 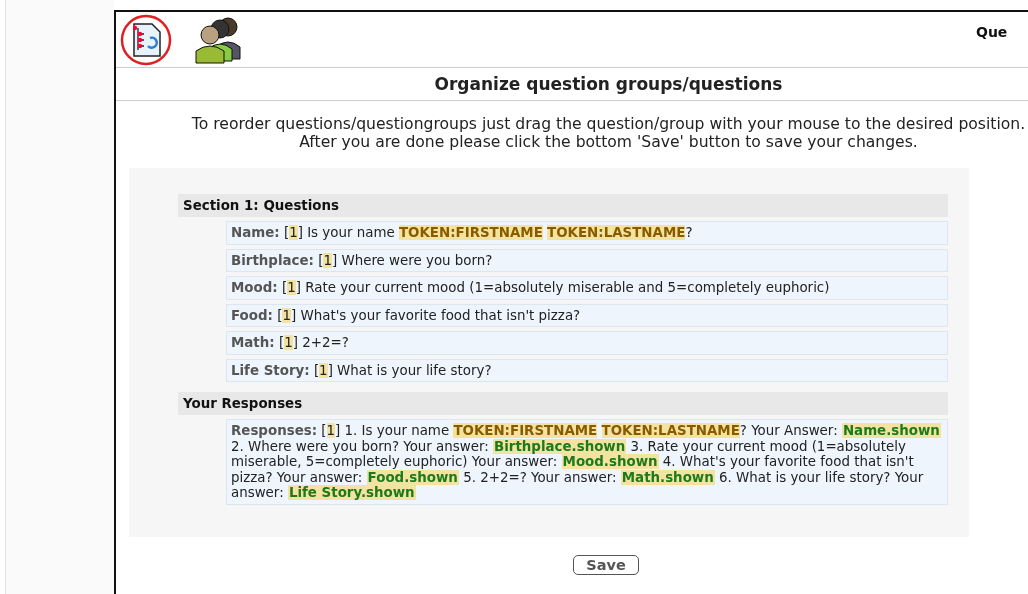 What do you see at coordinates (146, 39) in the screenshot?
I see `reorder-icon` at bounding box center [146, 39].